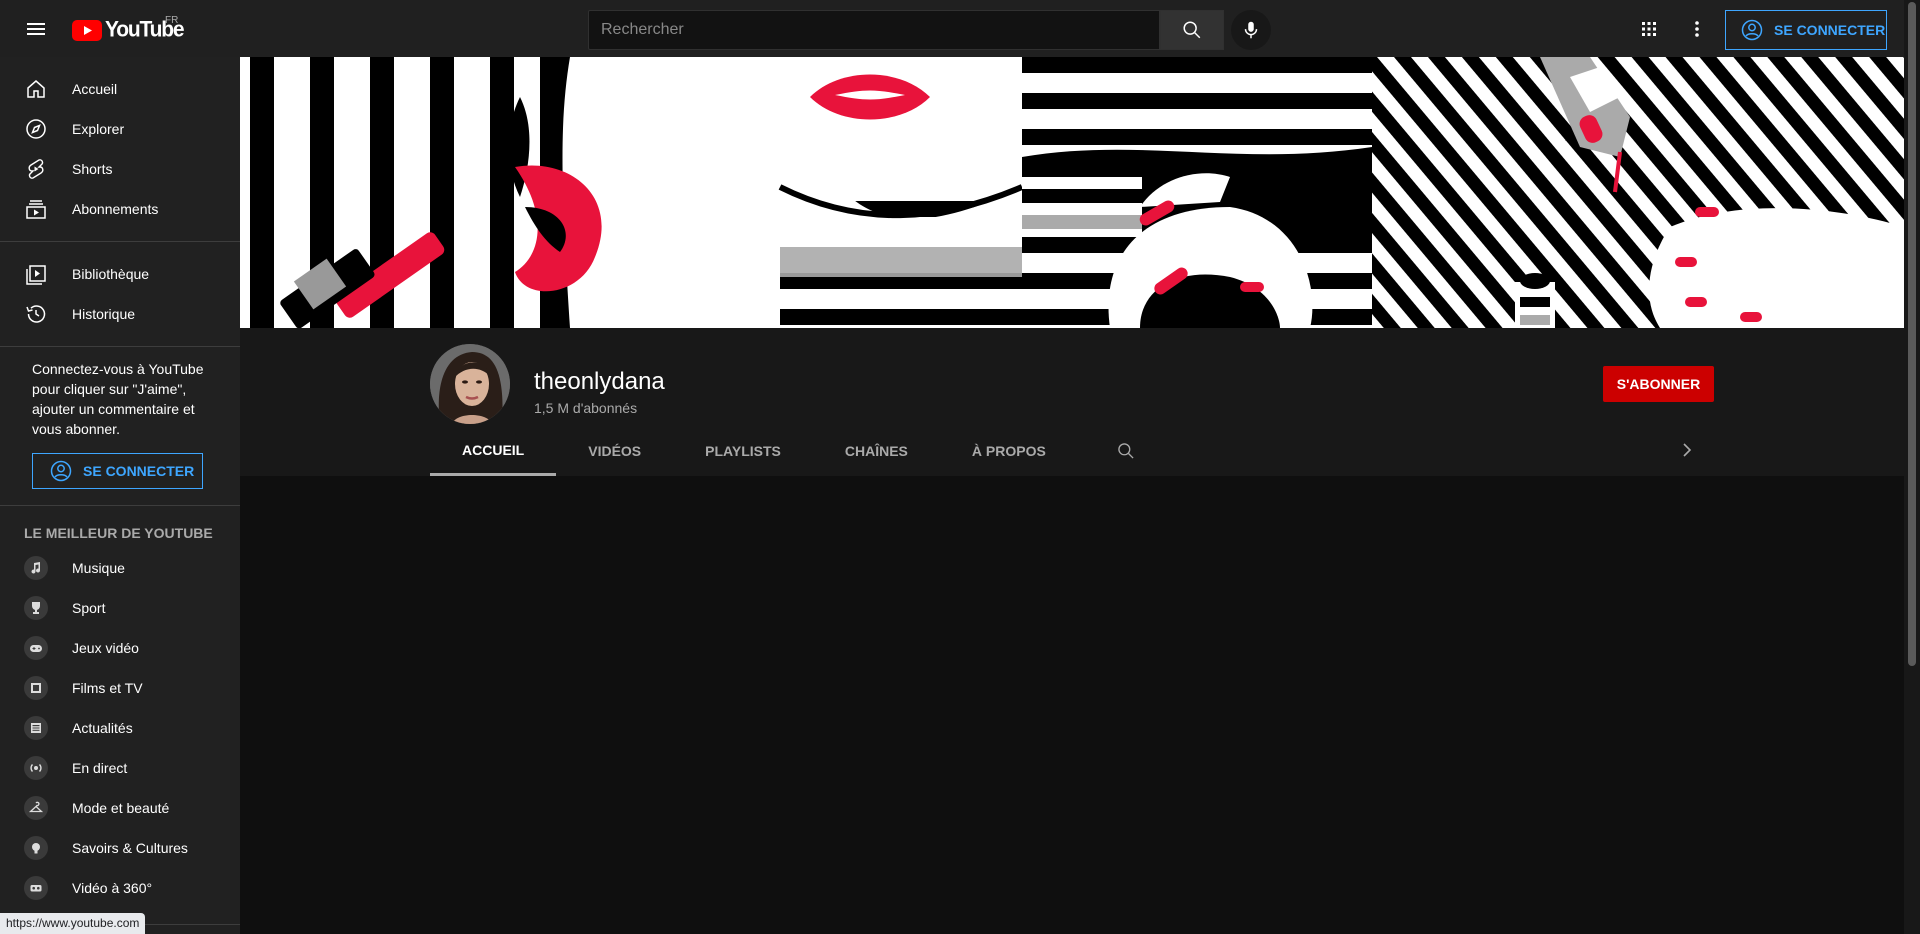  What do you see at coordinates (120, 89) in the screenshot?
I see `sidebar-item-accueil: Accueil` at bounding box center [120, 89].